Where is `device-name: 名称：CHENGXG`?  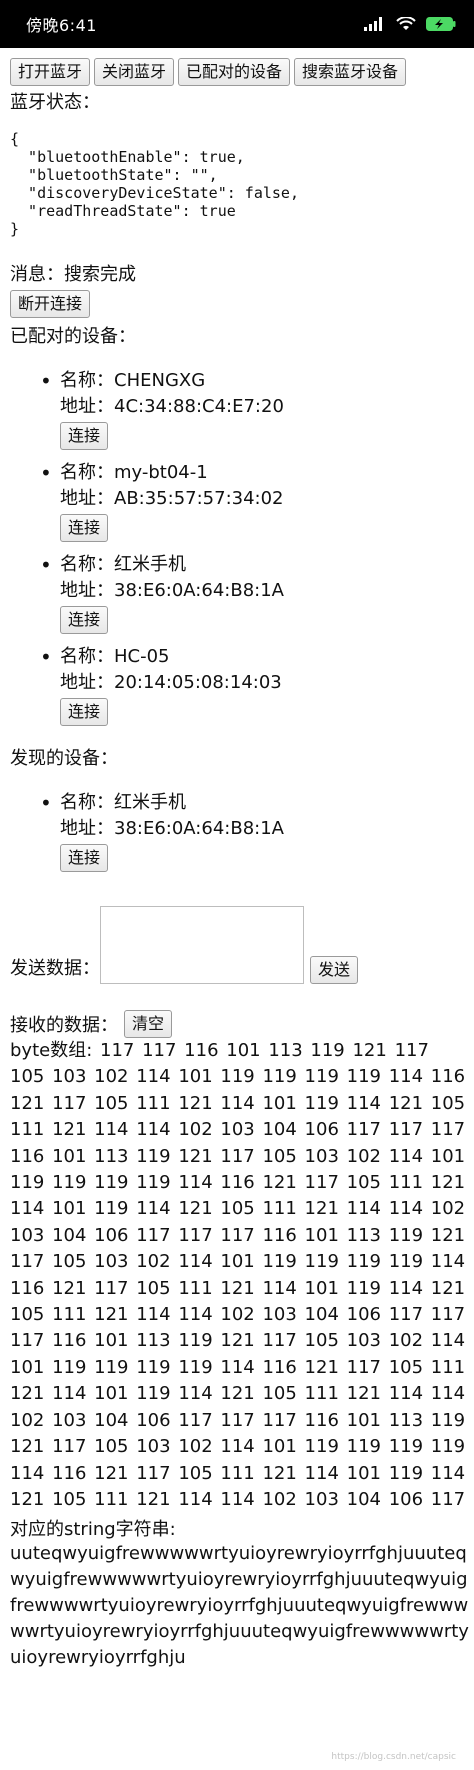
device-name: 名称：CHENGXG is located at coordinates (133, 380).